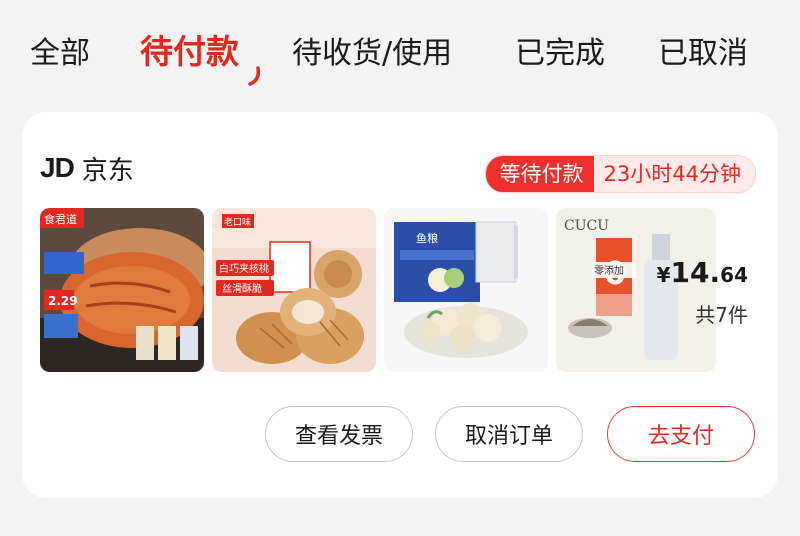  I want to click on order-status-badge: 等待付款 23小时44分钟, so click(620, 174).